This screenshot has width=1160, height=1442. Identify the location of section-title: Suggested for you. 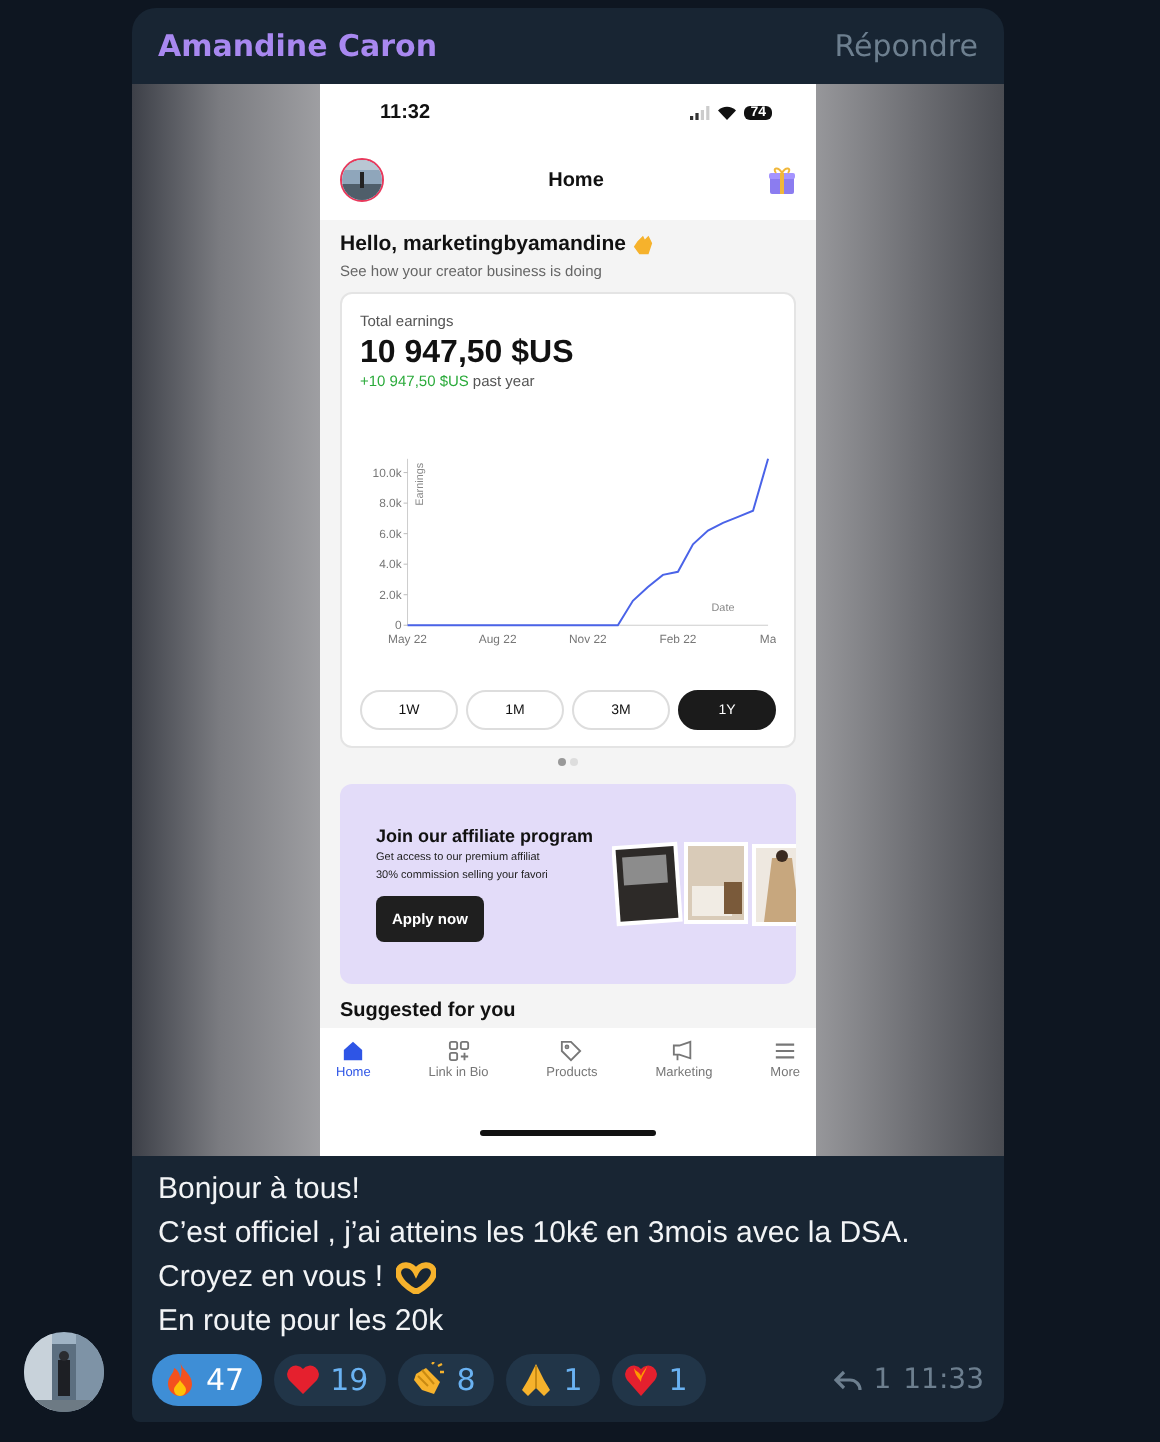
(428, 1012).